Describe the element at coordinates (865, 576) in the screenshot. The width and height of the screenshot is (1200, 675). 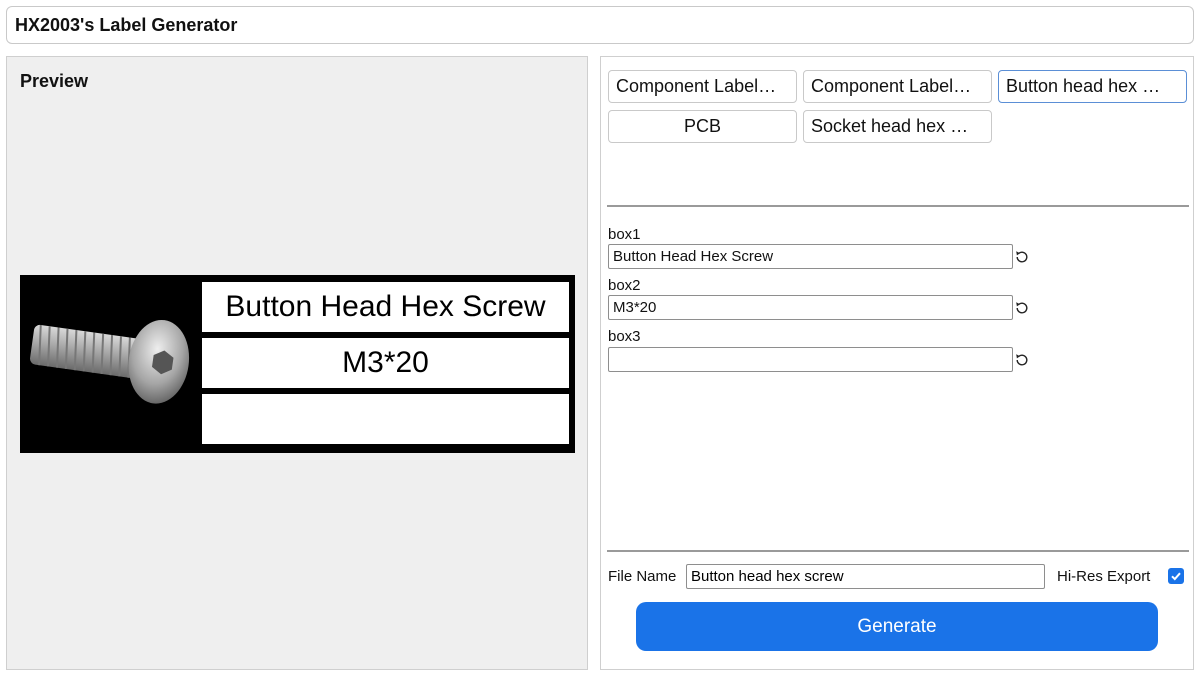
I see `file-name-input` at that location.